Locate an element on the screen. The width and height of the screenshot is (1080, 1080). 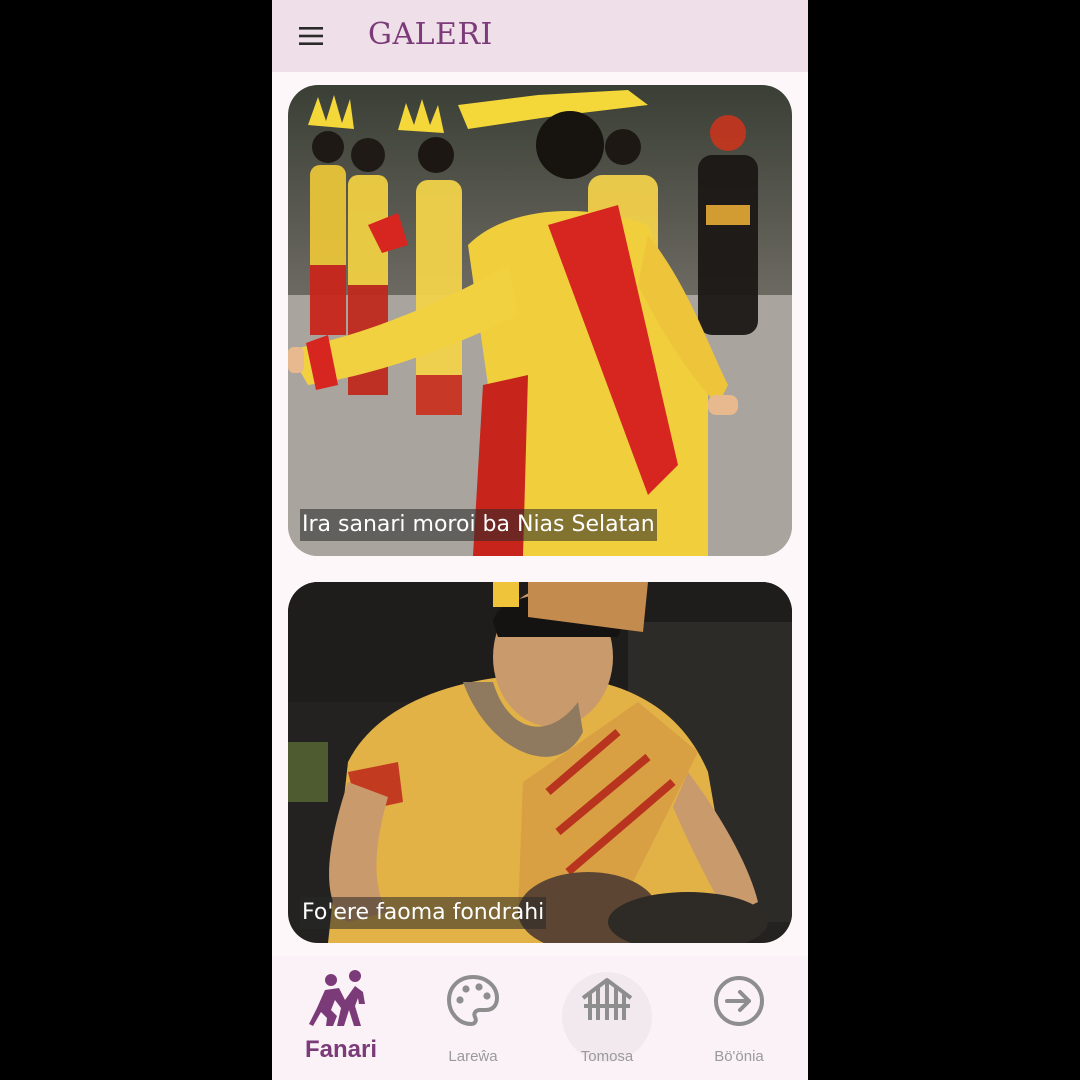
top-app-bar: GALERI is located at coordinates (540, 36).